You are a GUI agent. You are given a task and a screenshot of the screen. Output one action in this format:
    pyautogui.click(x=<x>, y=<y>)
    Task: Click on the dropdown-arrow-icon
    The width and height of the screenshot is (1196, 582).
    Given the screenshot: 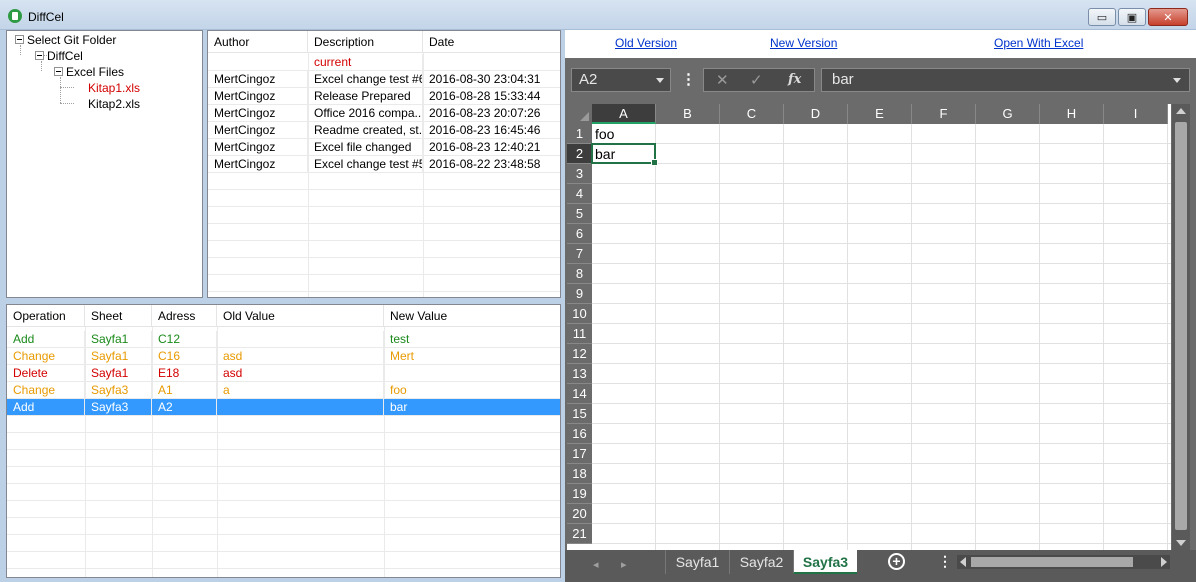 What is the action you would take?
    pyautogui.click(x=660, y=80)
    